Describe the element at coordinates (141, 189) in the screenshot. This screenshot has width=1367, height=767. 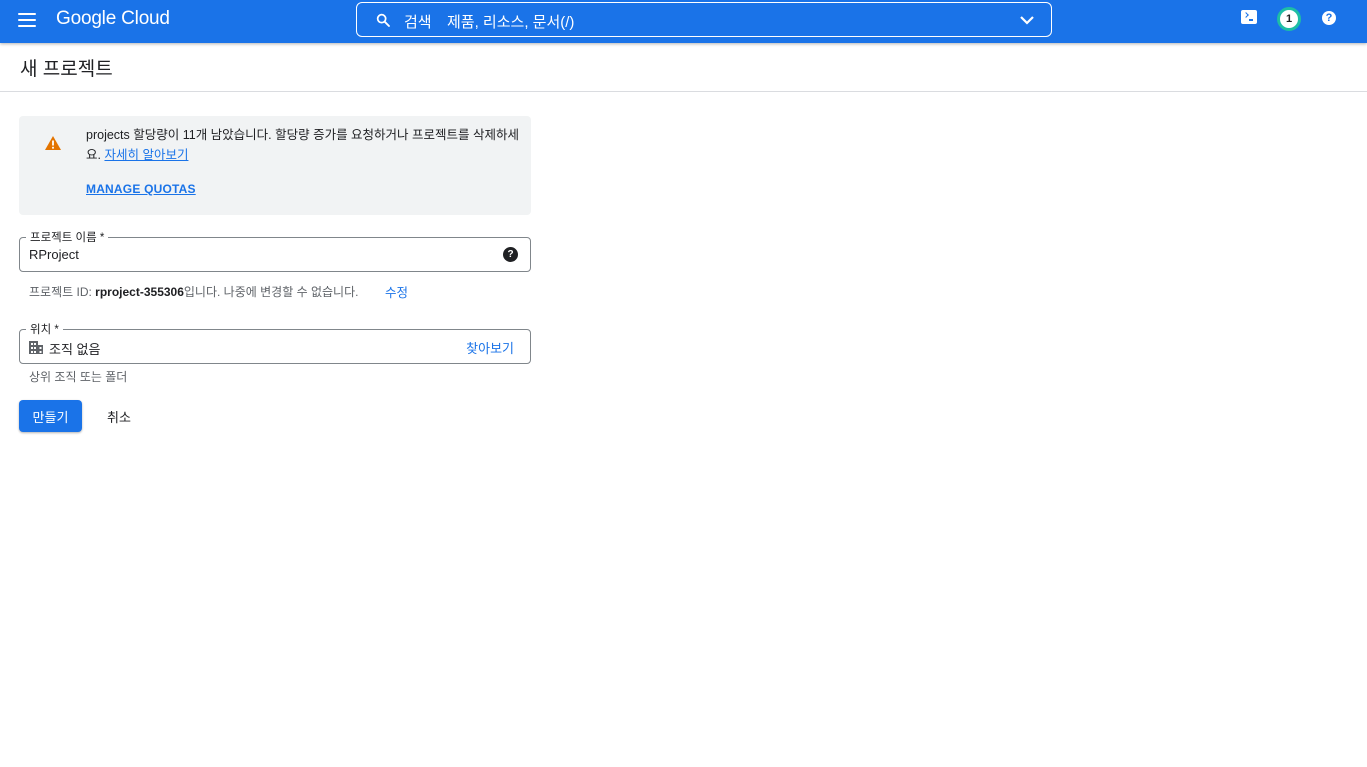
I see `manage-quotas-link: MANAGE QUOTAS` at that location.